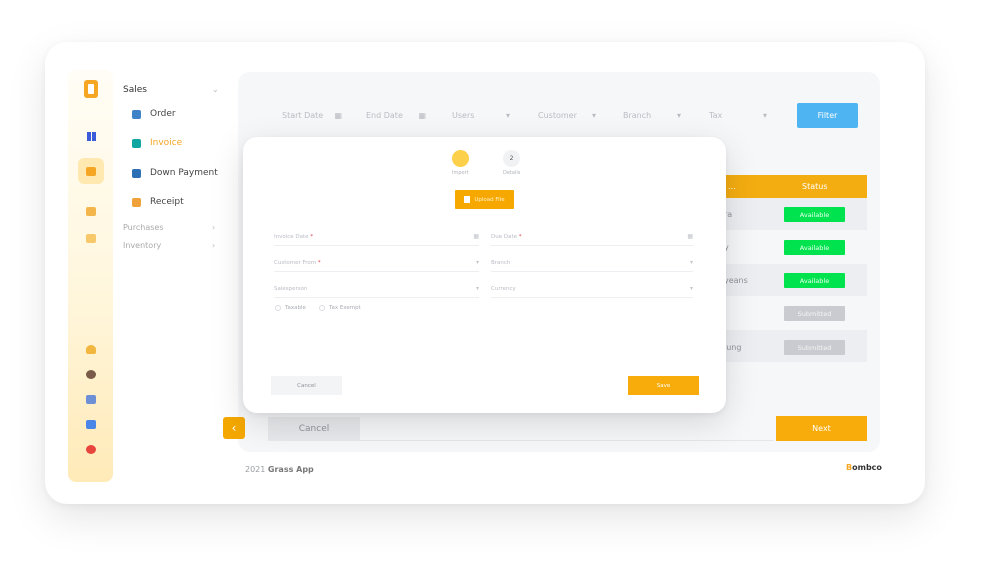 The width and height of the screenshot is (1000, 580). What do you see at coordinates (815, 186) in the screenshot?
I see `column-header-status: Status` at bounding box center [815, 186].